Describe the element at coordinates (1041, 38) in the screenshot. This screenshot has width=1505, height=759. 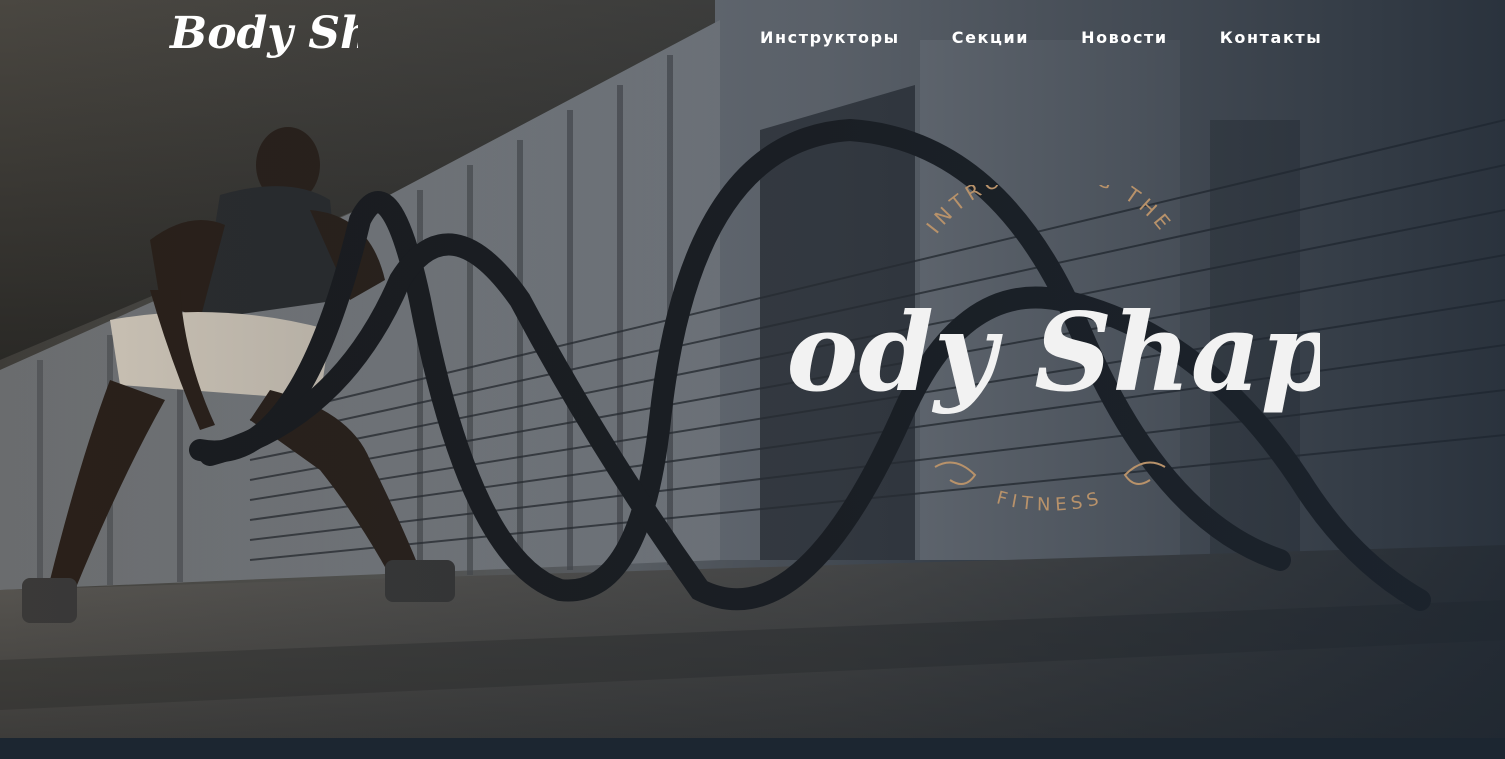
I see `main-nav: Инструкторы Секции Новости Контакты` at that location.